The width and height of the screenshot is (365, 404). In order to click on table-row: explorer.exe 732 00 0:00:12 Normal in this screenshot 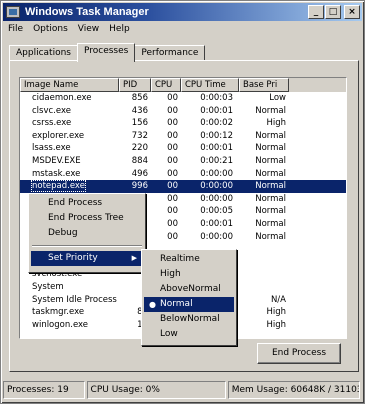, I will do `click(183, 136)`.